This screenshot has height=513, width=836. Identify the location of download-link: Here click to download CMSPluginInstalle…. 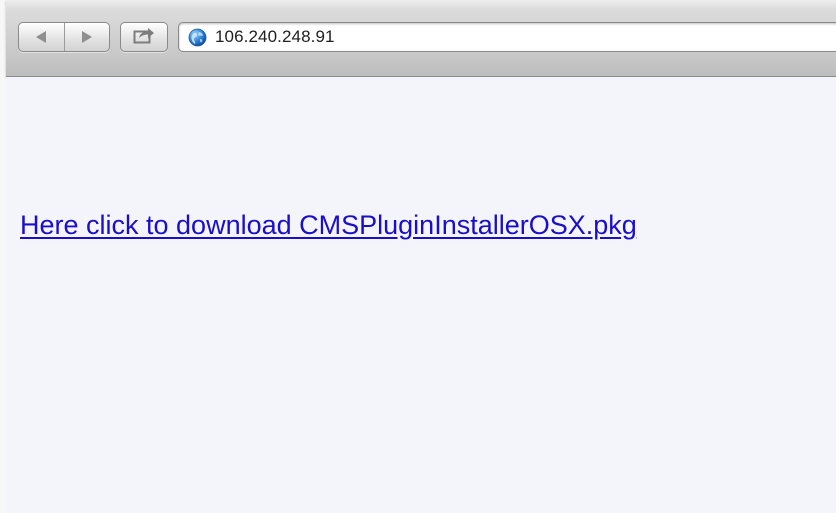
(328, 225).